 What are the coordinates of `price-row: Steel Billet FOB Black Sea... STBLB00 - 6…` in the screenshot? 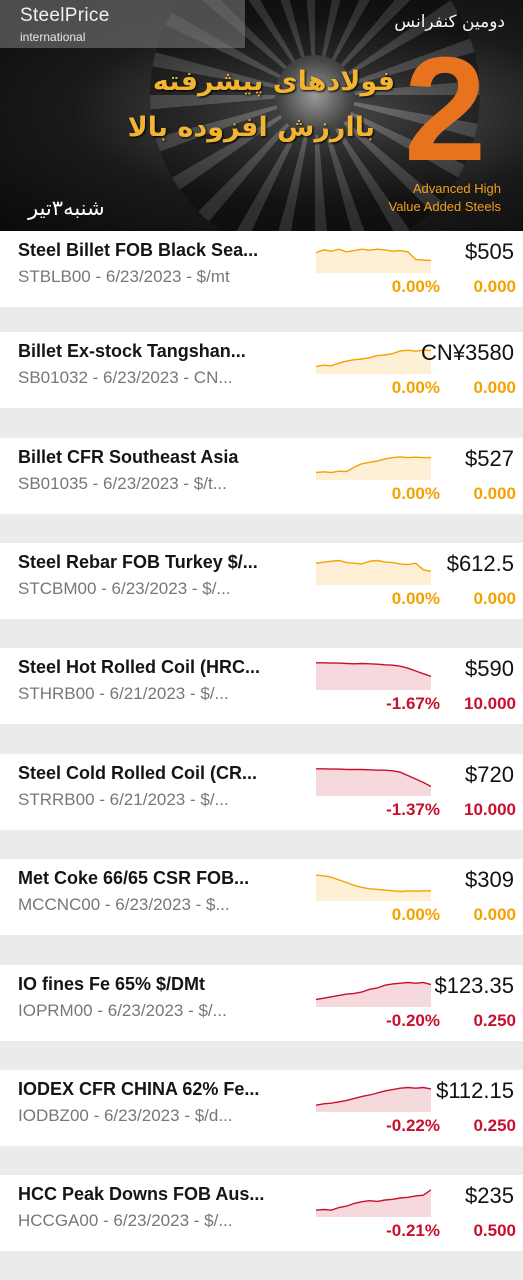 It's located at (261, 269).